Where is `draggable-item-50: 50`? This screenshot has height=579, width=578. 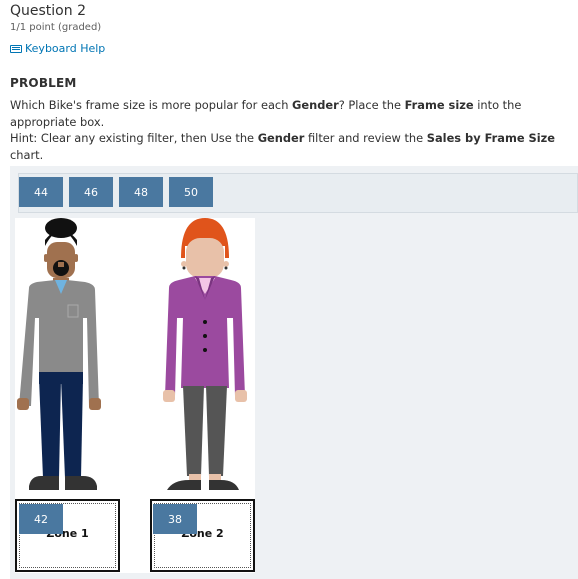
draggable-item-50: 50 is located at coordinates (191, 192).